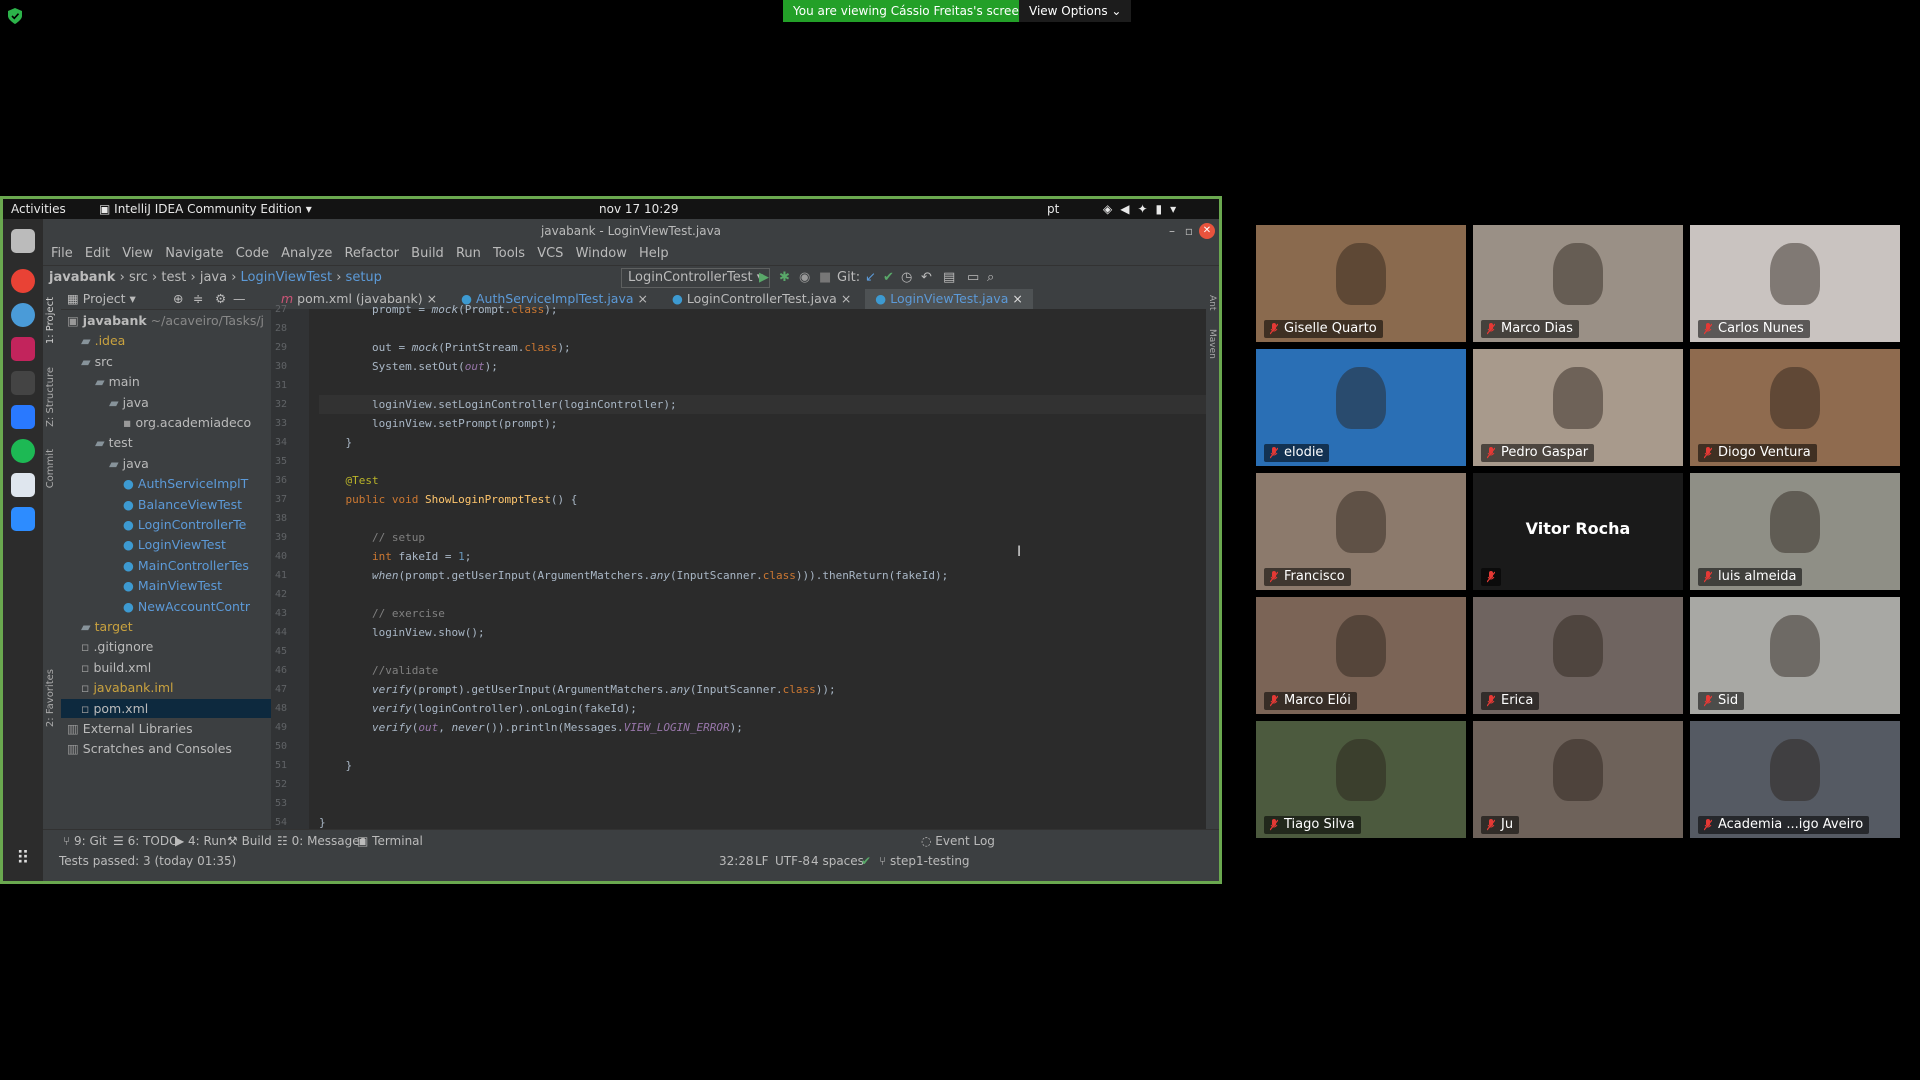  Describe the element at coordinates (186, 606) in the screenshot. I see `tree-item: ● NewAccountContr` at that location.